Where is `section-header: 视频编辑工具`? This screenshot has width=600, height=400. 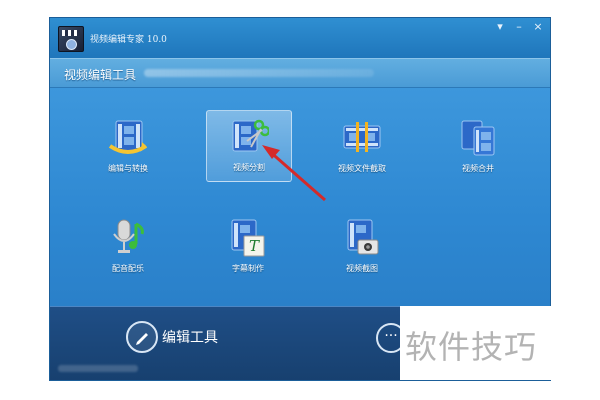 section-header: 视频编辑工具 is located at coordinates (300, 73).